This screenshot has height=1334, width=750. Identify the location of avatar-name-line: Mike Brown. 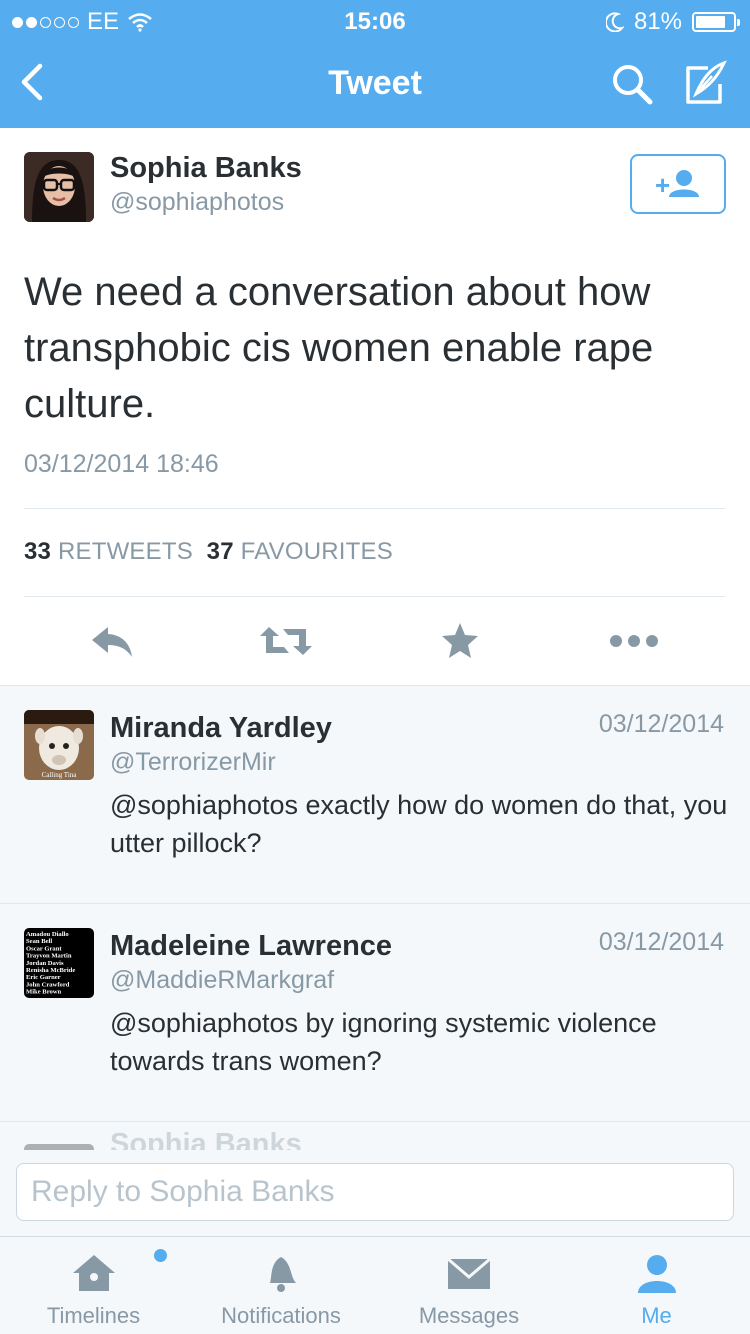
(44, 992).